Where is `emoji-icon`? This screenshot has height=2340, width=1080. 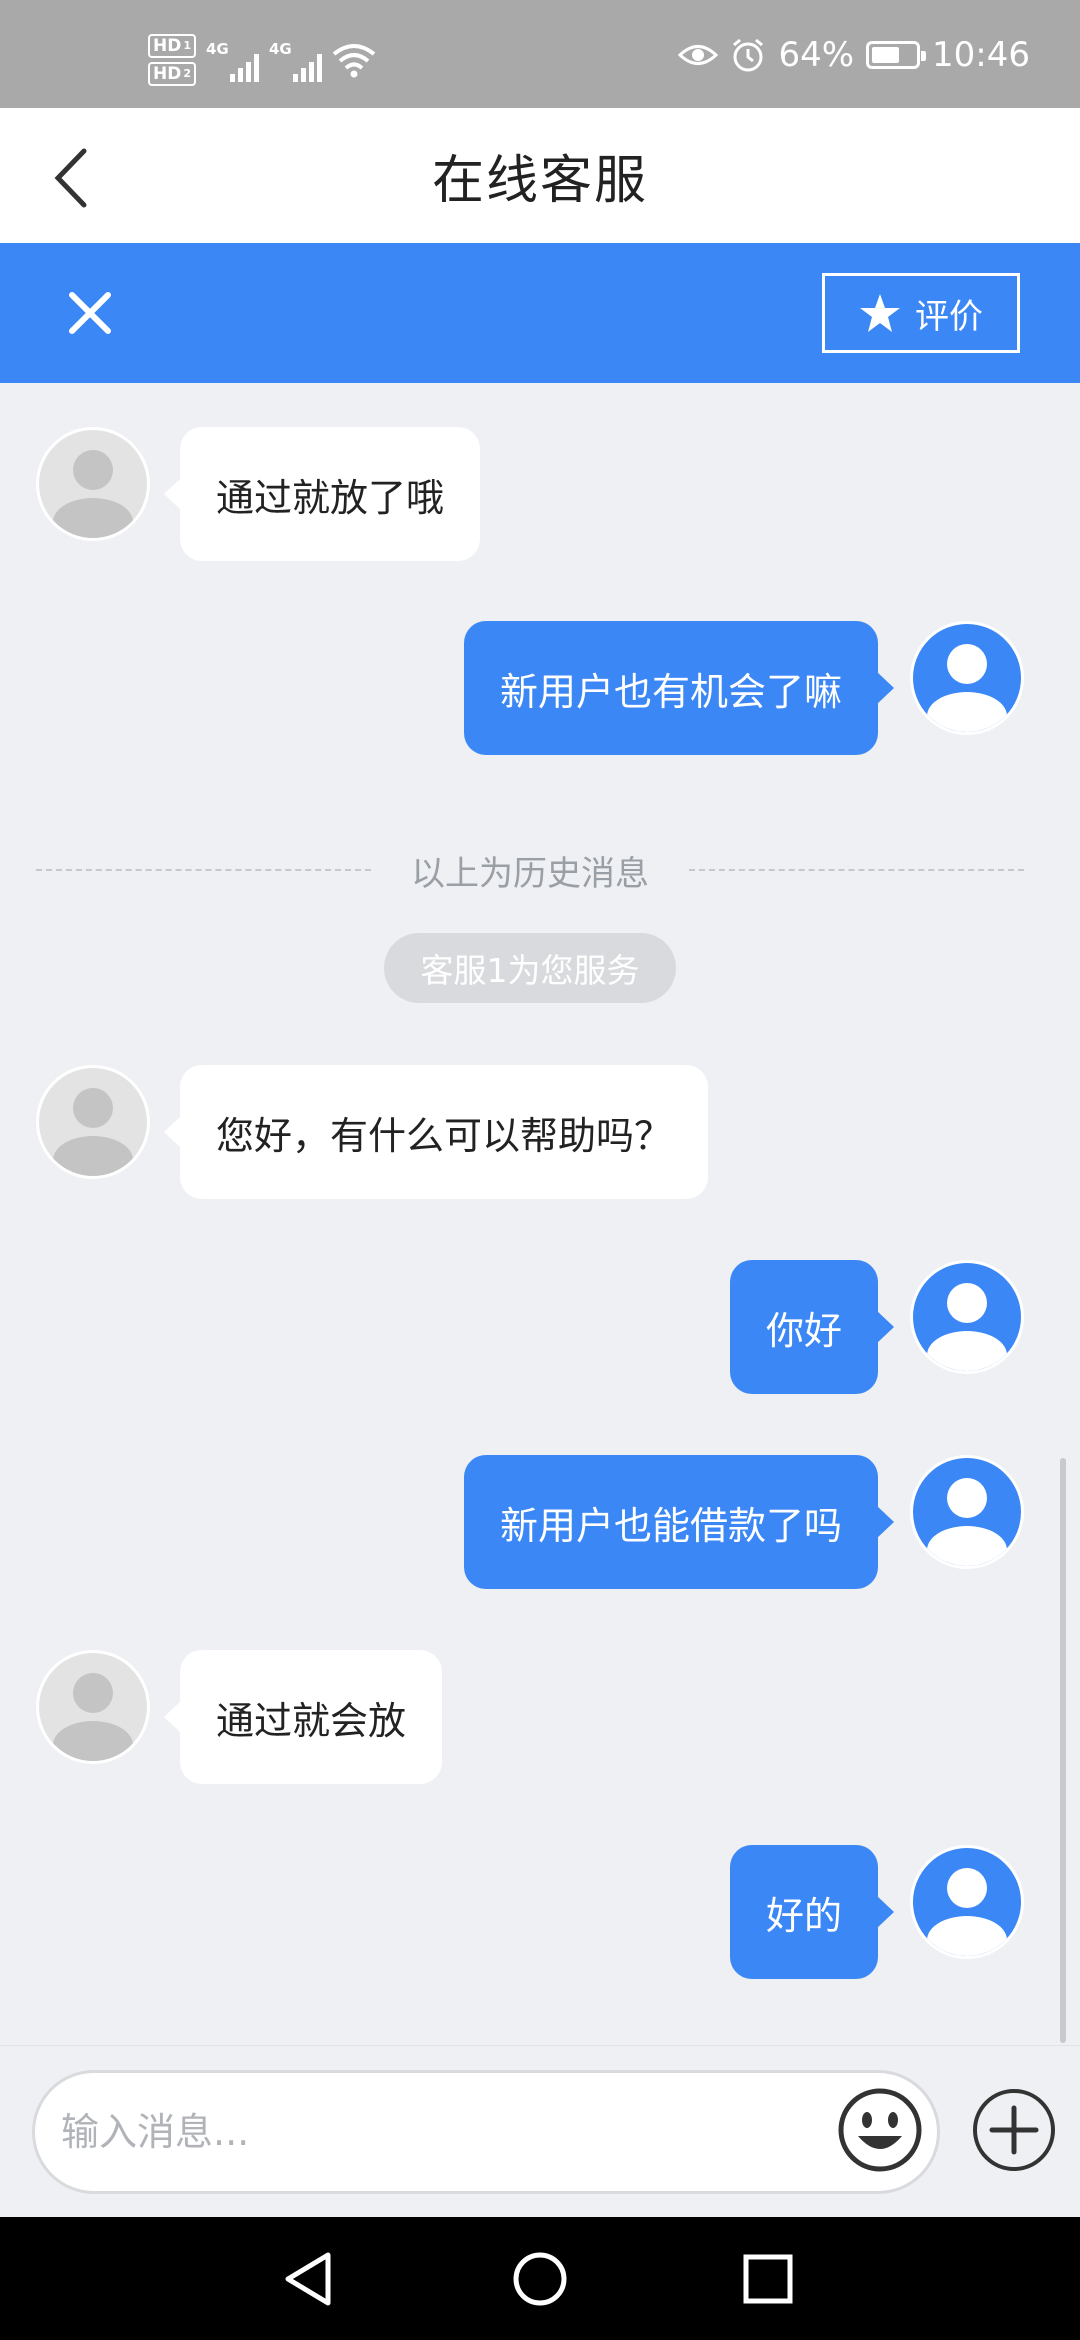 emoji-icon is located at coordinates (880, 2130).